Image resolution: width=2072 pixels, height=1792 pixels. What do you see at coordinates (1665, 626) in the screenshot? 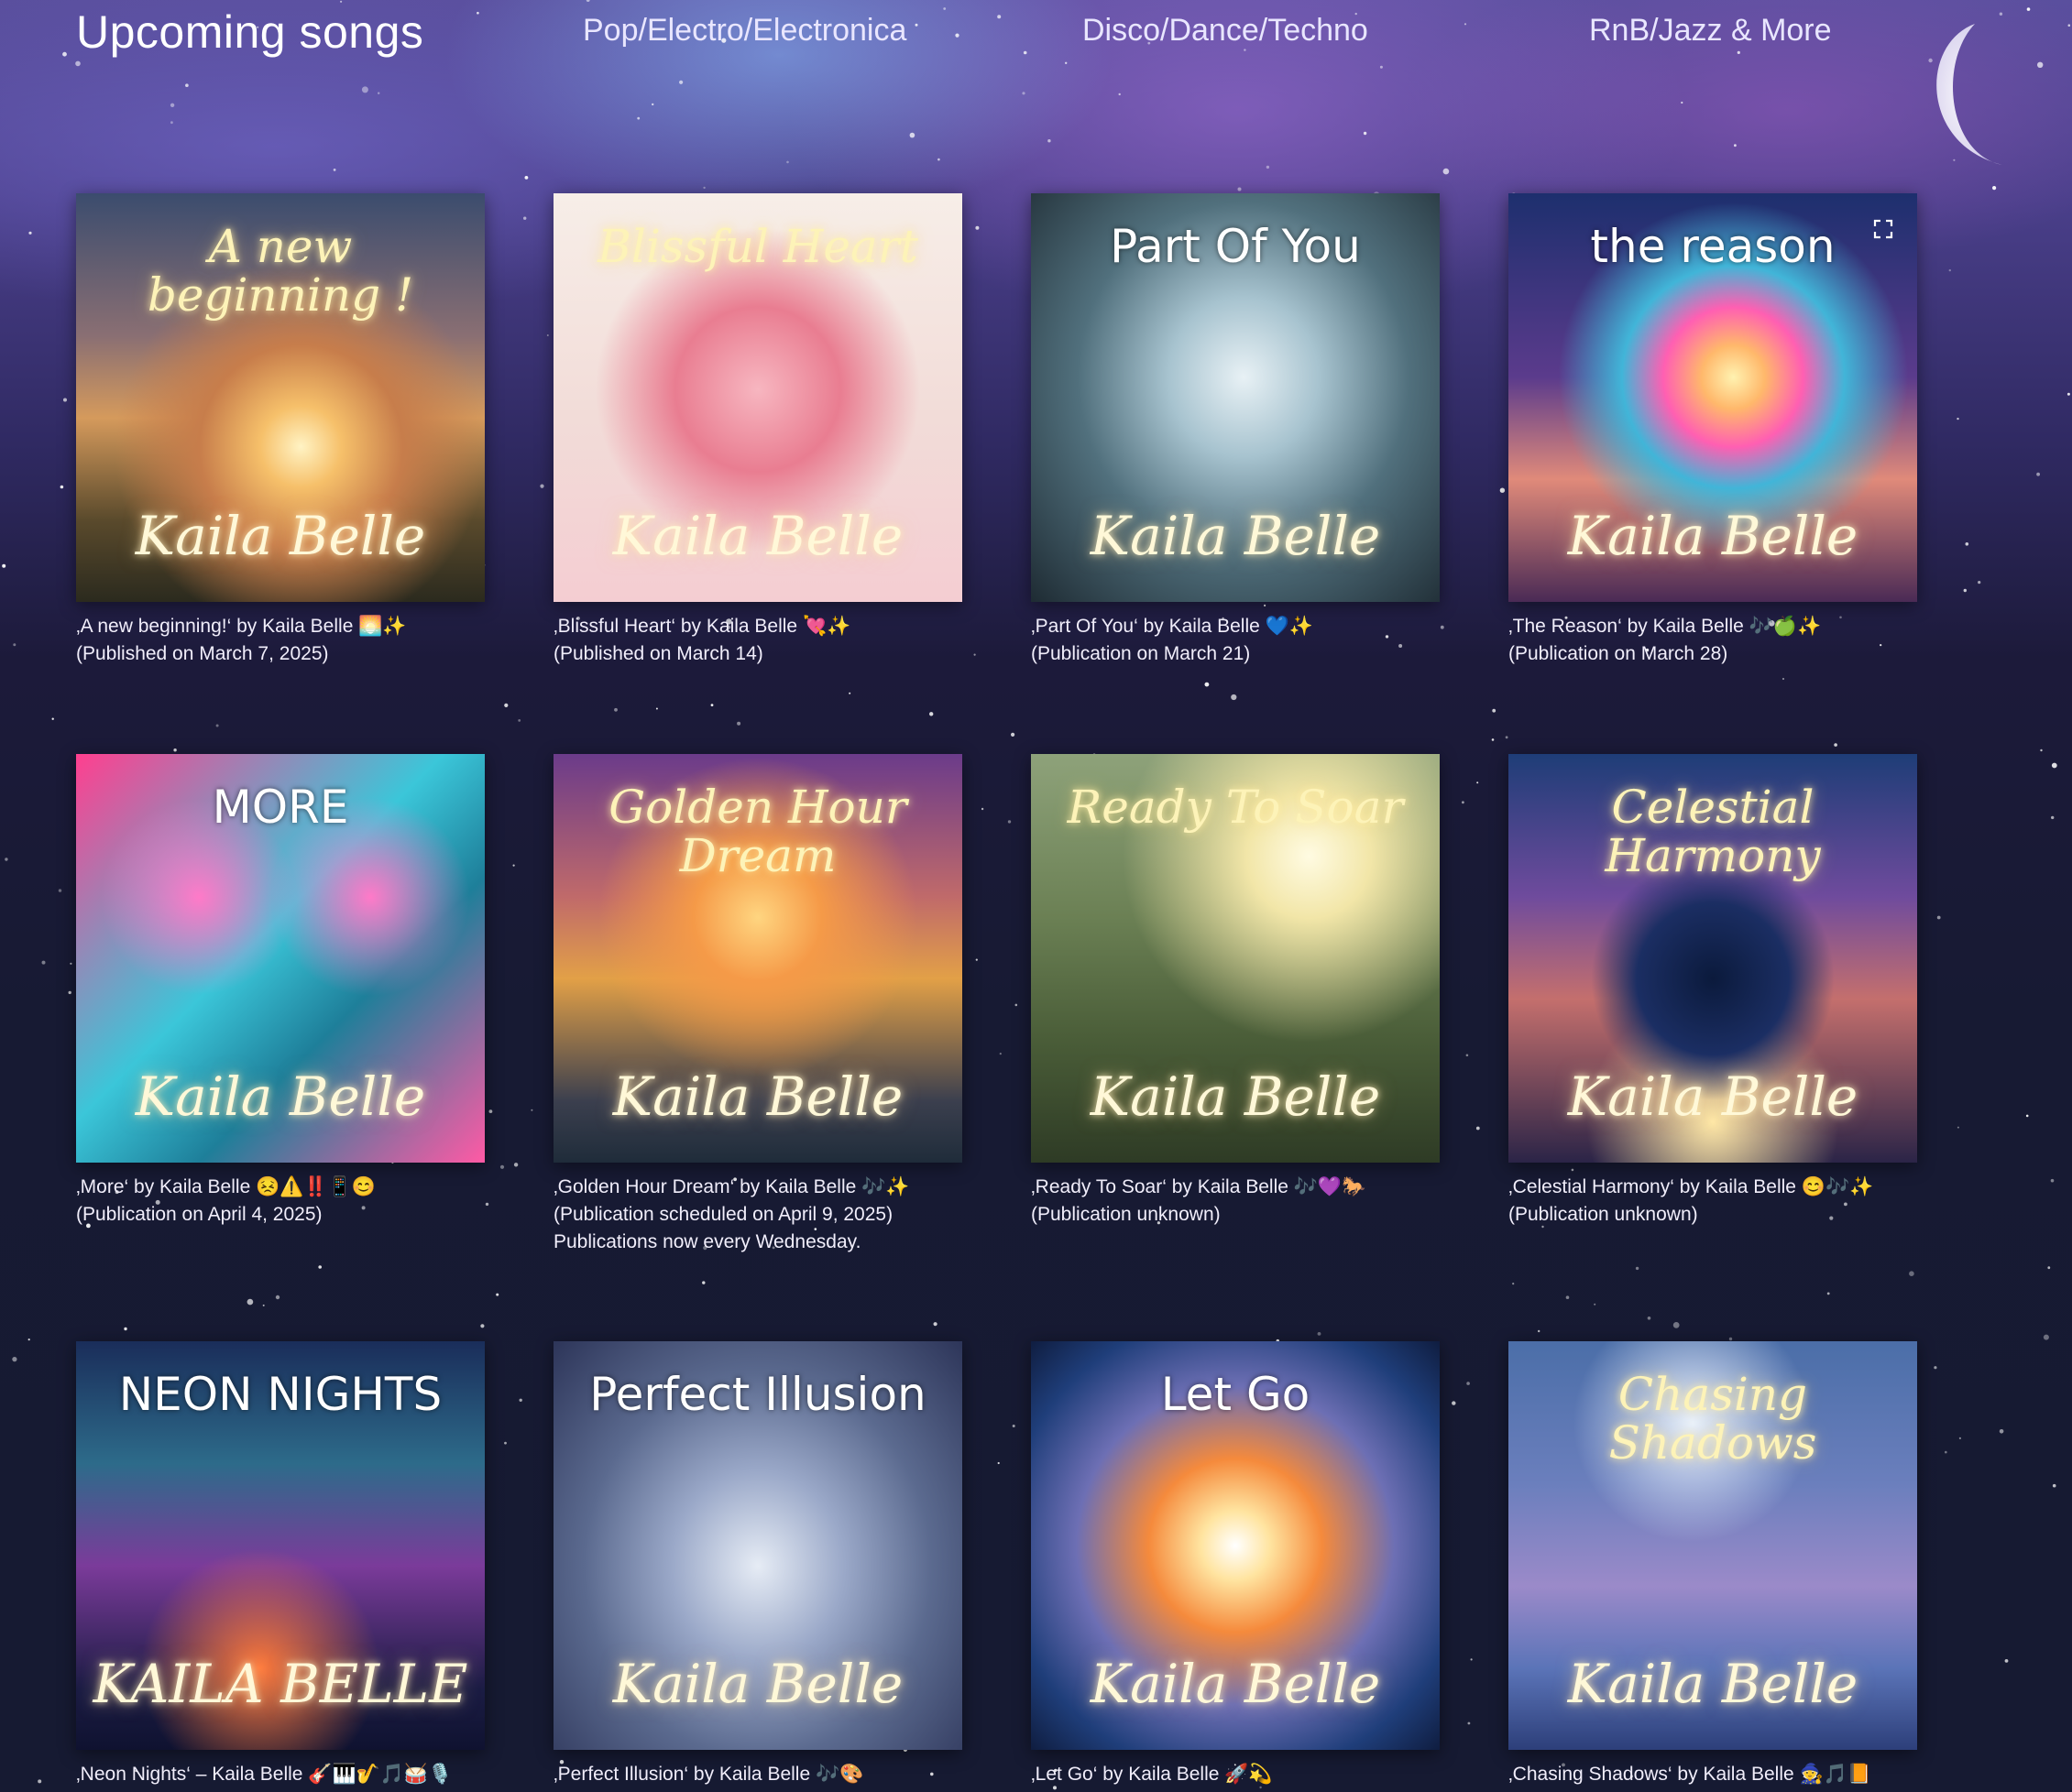
I see `caption-title: ‚The Reason‘ by Kaila Belle 🎶🍏✨` at bounding box center [1665, 626].